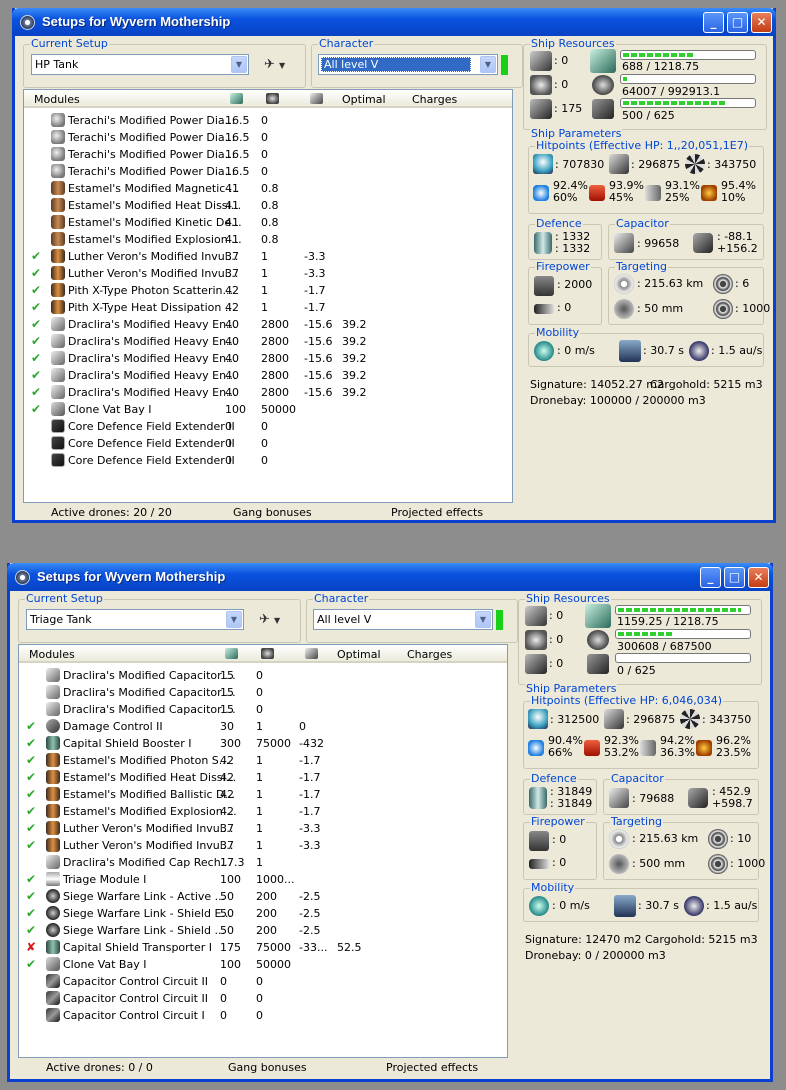 Image resolution: width=786 pixels, height=1090 pixels. Describe the element at coordinates (268, 222) in the screenshot. I see `module-row: Estamel's Modified Kinetic De... 41 0.8` at that location.